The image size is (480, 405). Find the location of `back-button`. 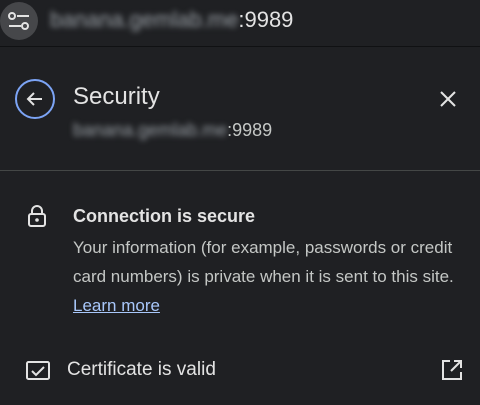

back-button is located at coordinates (35, 99).